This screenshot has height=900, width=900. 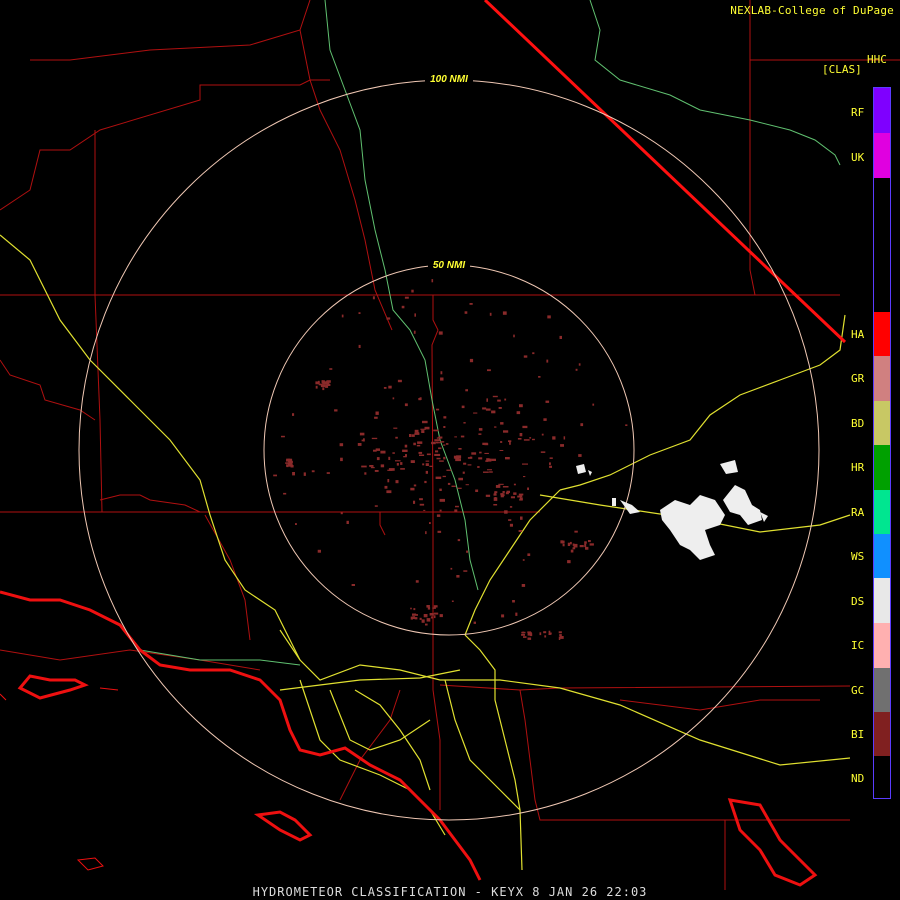 What do you see at coordinates (882, 734) in the screenshot?
I see `legend-swatch-bi` at bounding box center [882, 734].